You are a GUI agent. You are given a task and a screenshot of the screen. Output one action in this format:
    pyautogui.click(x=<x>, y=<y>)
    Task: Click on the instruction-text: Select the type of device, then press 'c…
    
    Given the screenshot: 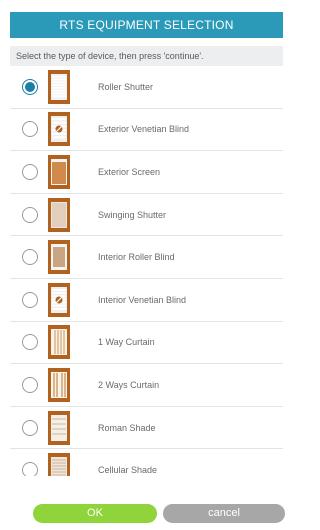 What is the action you would take?
    pyautogui.click(x=146, y=56)
    